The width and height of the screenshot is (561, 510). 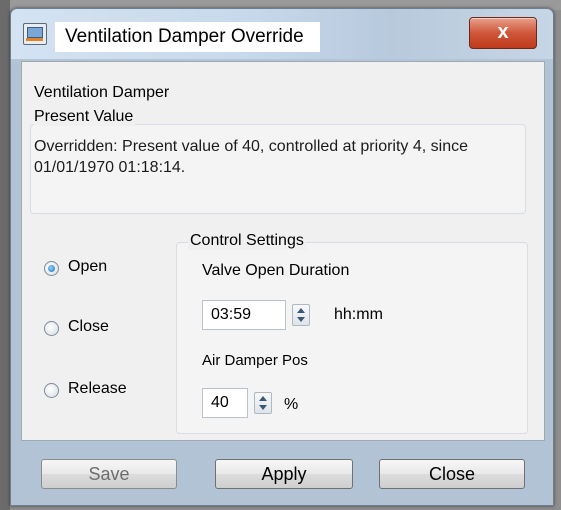 What do you see at coordinates (255, 360) in the screenshot?
I see `air-damper-pos-label: Air Damper Pos` at bounding box center [255, 360].